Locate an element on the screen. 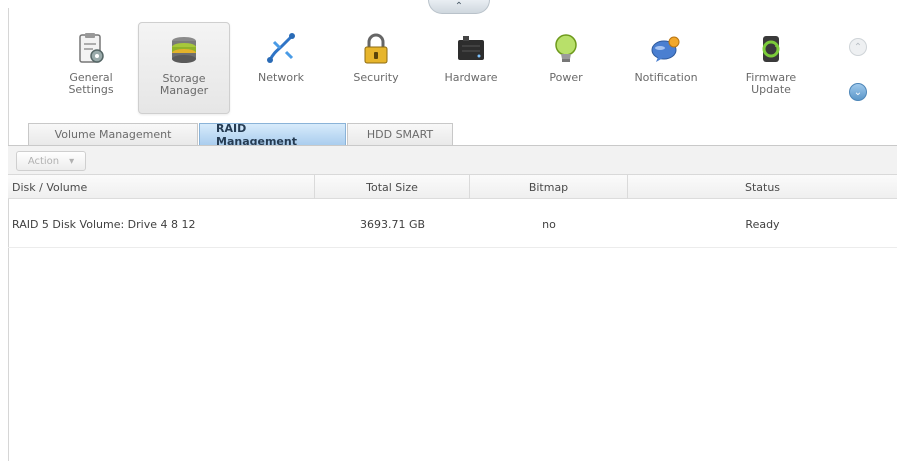 The height and width of the screenshot is (461, 897). collapse-toolbar-button: ⌃ is located at coordinates (459, 7).